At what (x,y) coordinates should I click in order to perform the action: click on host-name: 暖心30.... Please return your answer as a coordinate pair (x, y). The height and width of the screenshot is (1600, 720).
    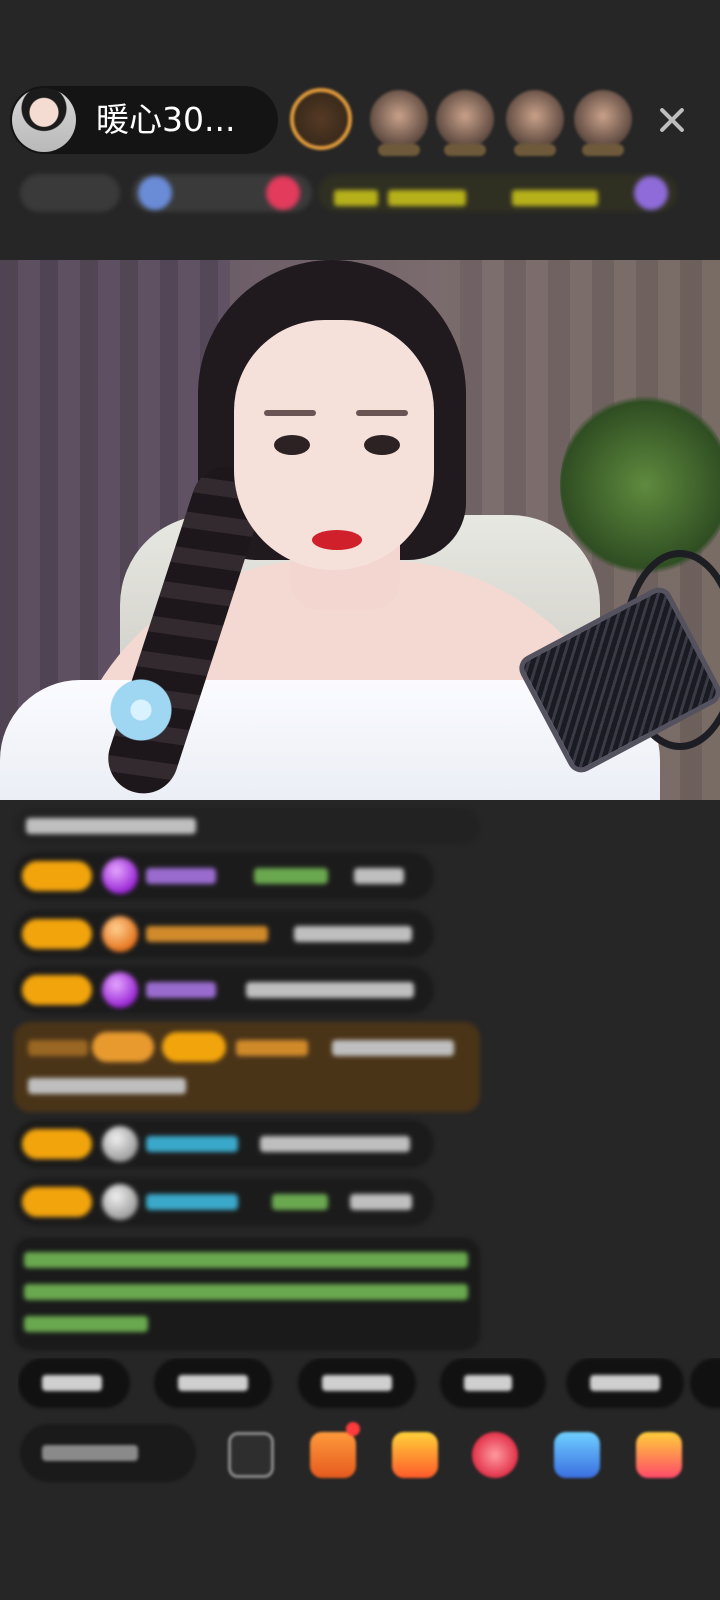
    Looking at the image, I should click on (186, 120).